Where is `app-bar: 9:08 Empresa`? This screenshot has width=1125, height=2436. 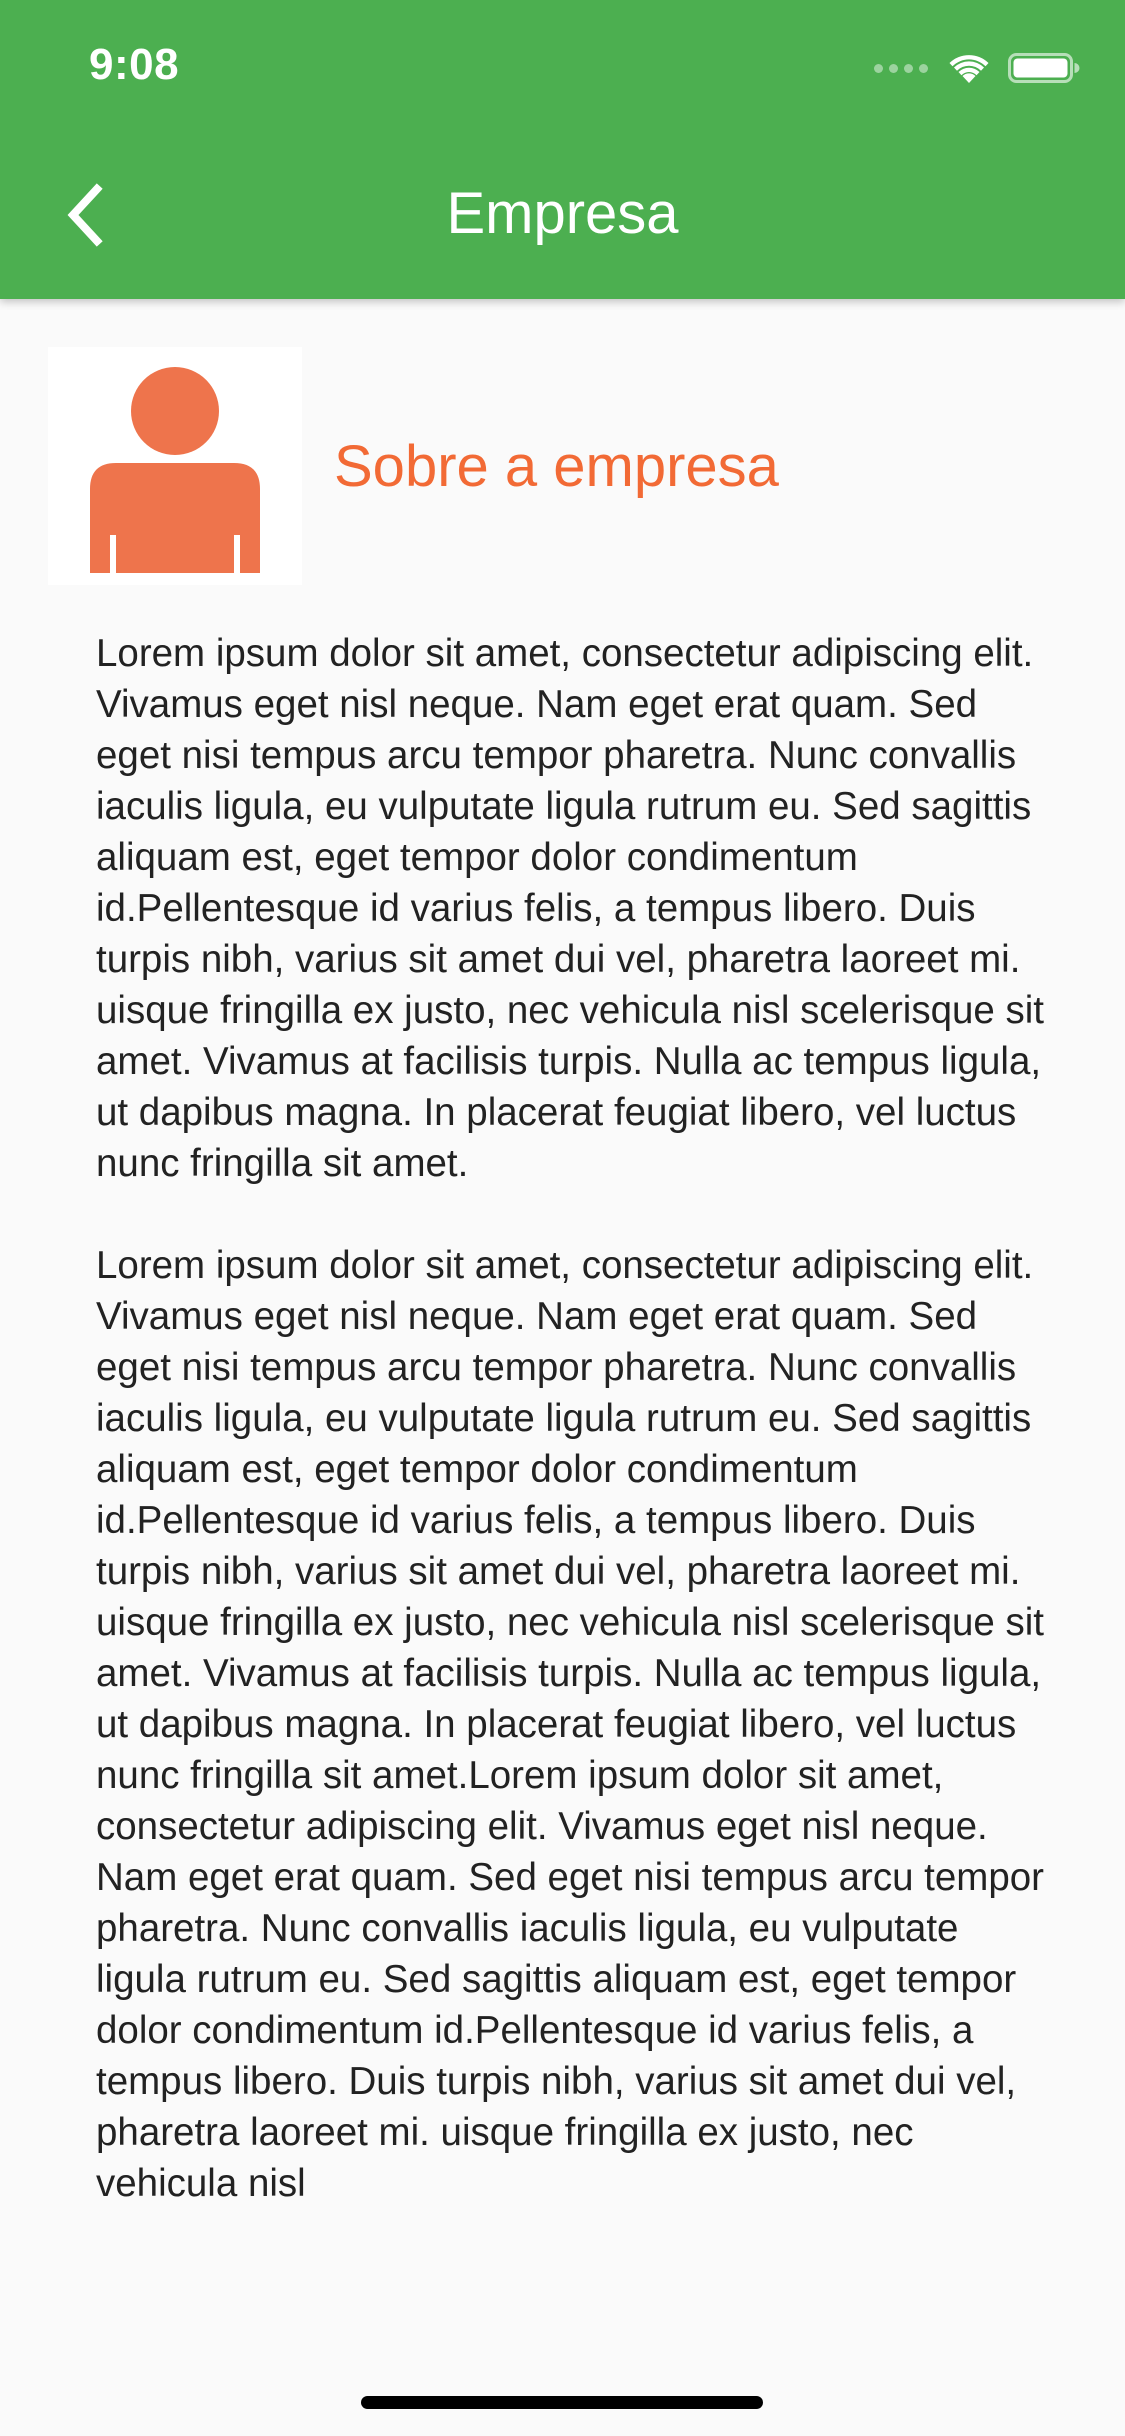 app-bar: 9:08 Empresa is located at coordinates (562, 149).